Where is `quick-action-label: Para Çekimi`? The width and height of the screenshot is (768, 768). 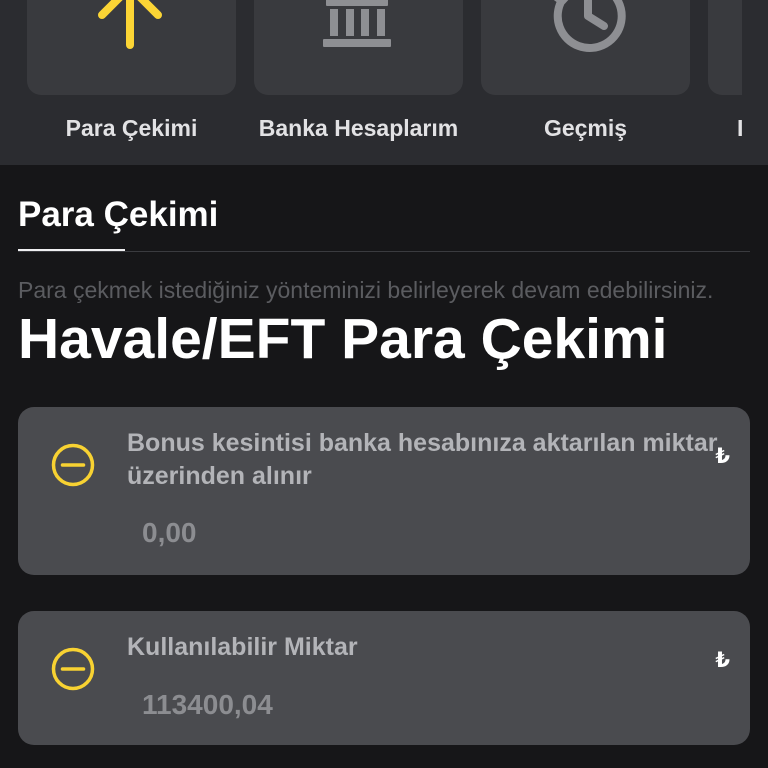 quick-action-label: Para Çekimi is located at coordinates (131, 128).